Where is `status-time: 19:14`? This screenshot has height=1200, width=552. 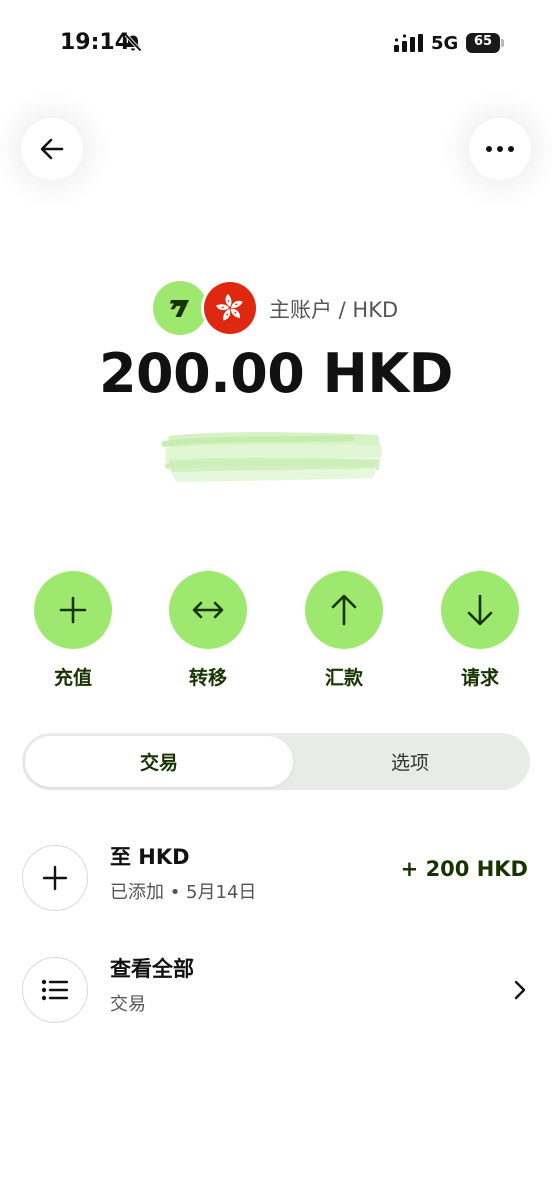 status-time: 19:14 is located at coordinates (95, 42).